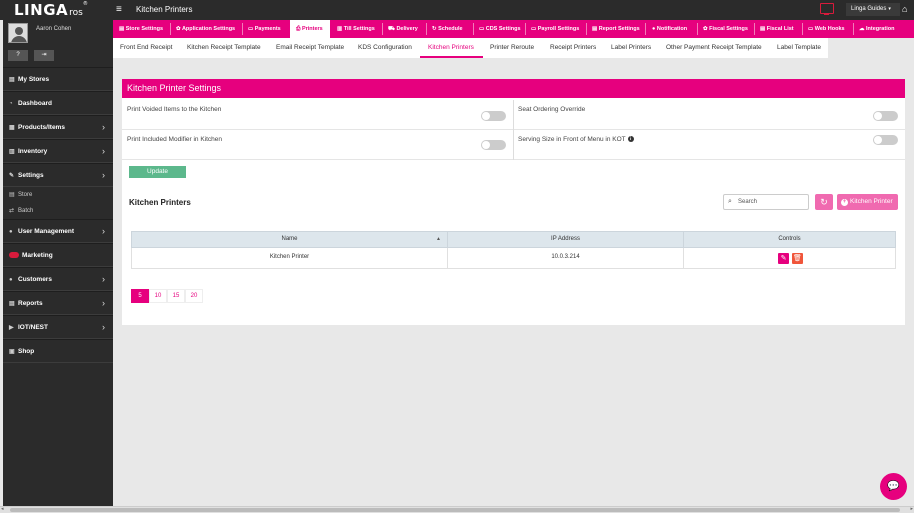 The image size is (914, 513). What do you see at coordinates (885, 140) in the screenshot?
I see `serving-size-toggle` at bounding box center [885, 140].